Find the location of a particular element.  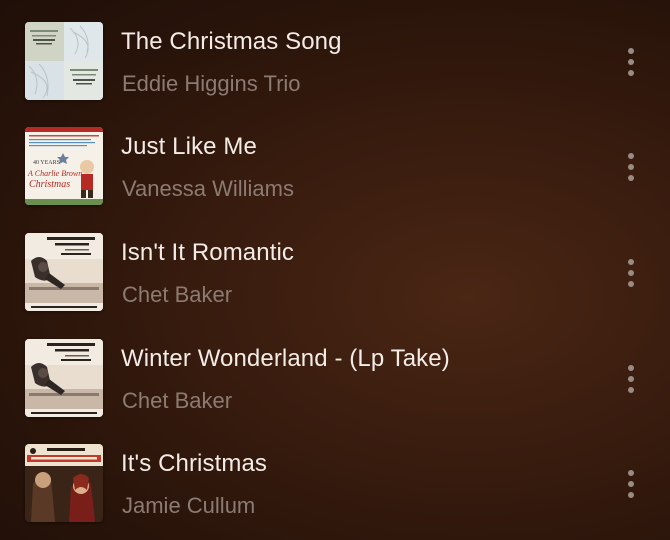

svg-text: A Charlie Brown is located at coordinates (54, 173).